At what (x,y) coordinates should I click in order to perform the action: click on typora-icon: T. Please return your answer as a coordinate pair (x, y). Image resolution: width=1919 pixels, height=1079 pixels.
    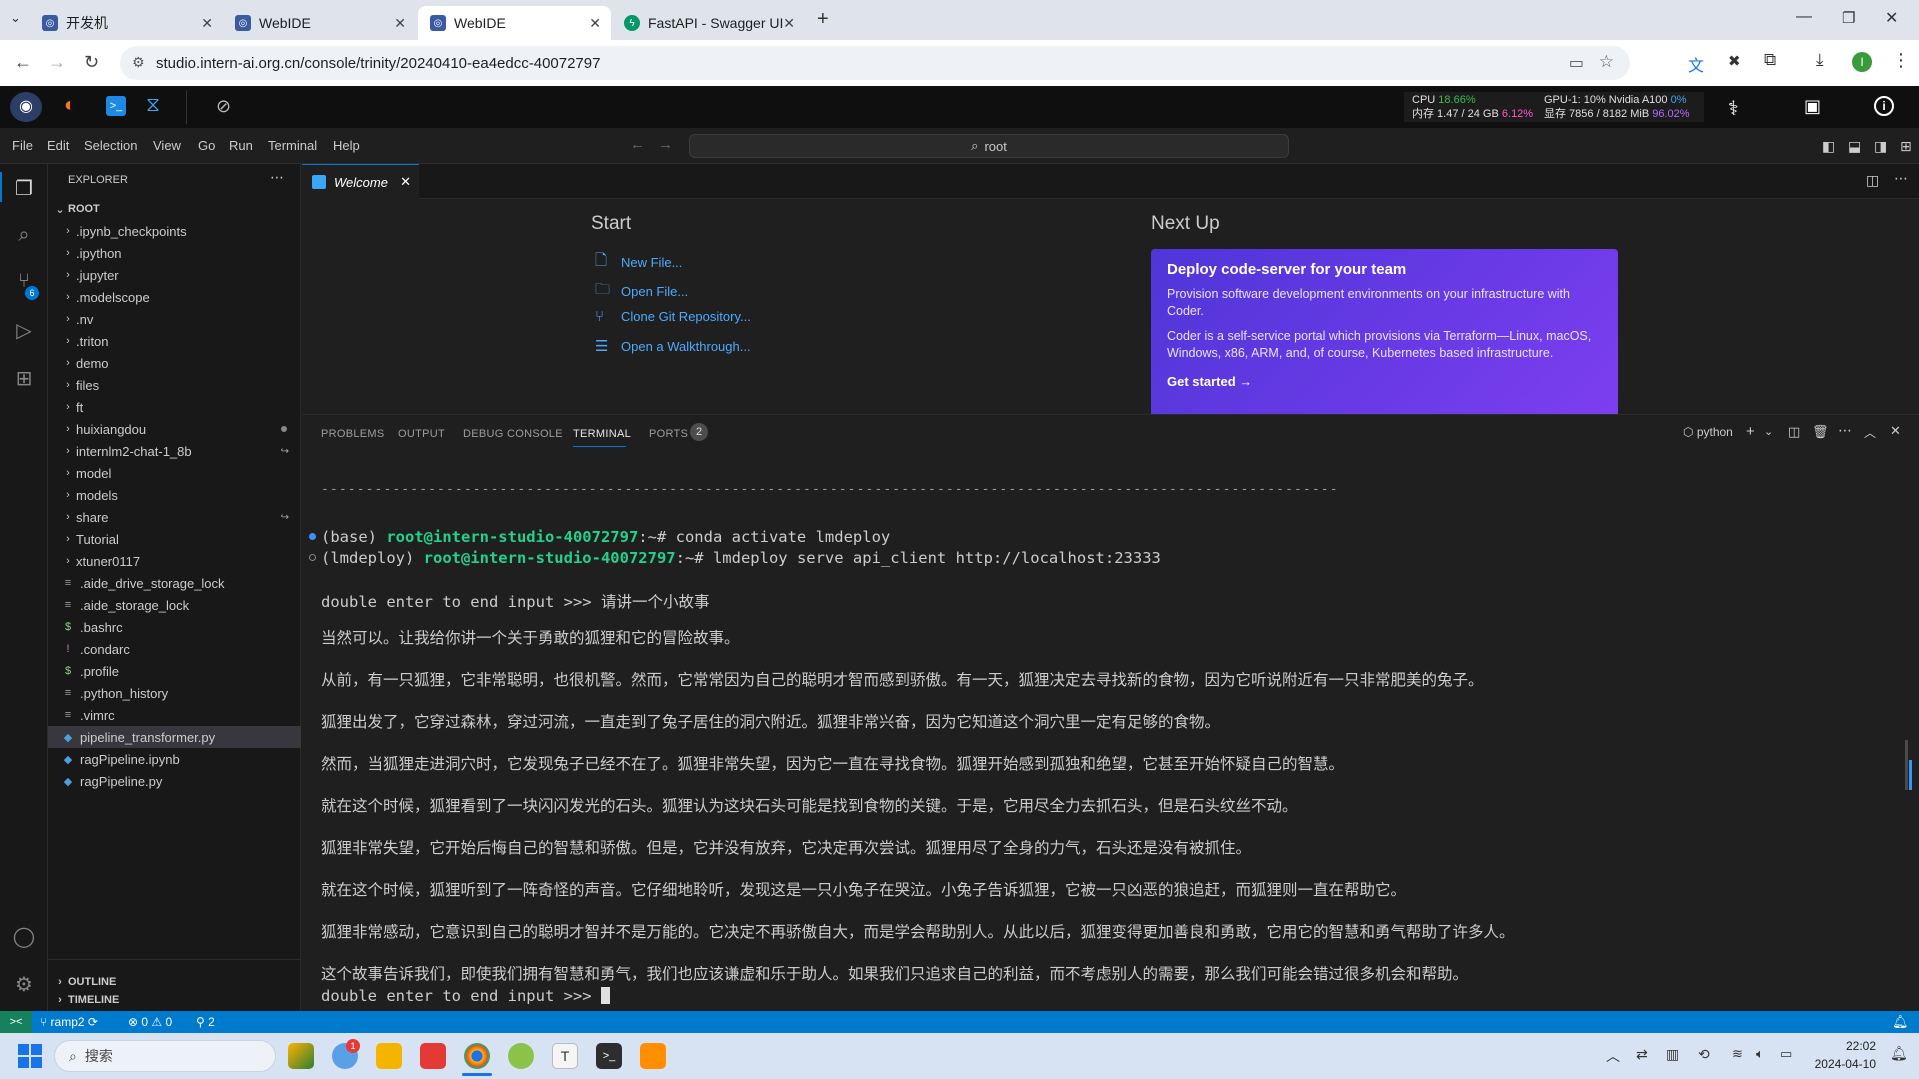
    Looking at the image, I should click on (565, 1056).